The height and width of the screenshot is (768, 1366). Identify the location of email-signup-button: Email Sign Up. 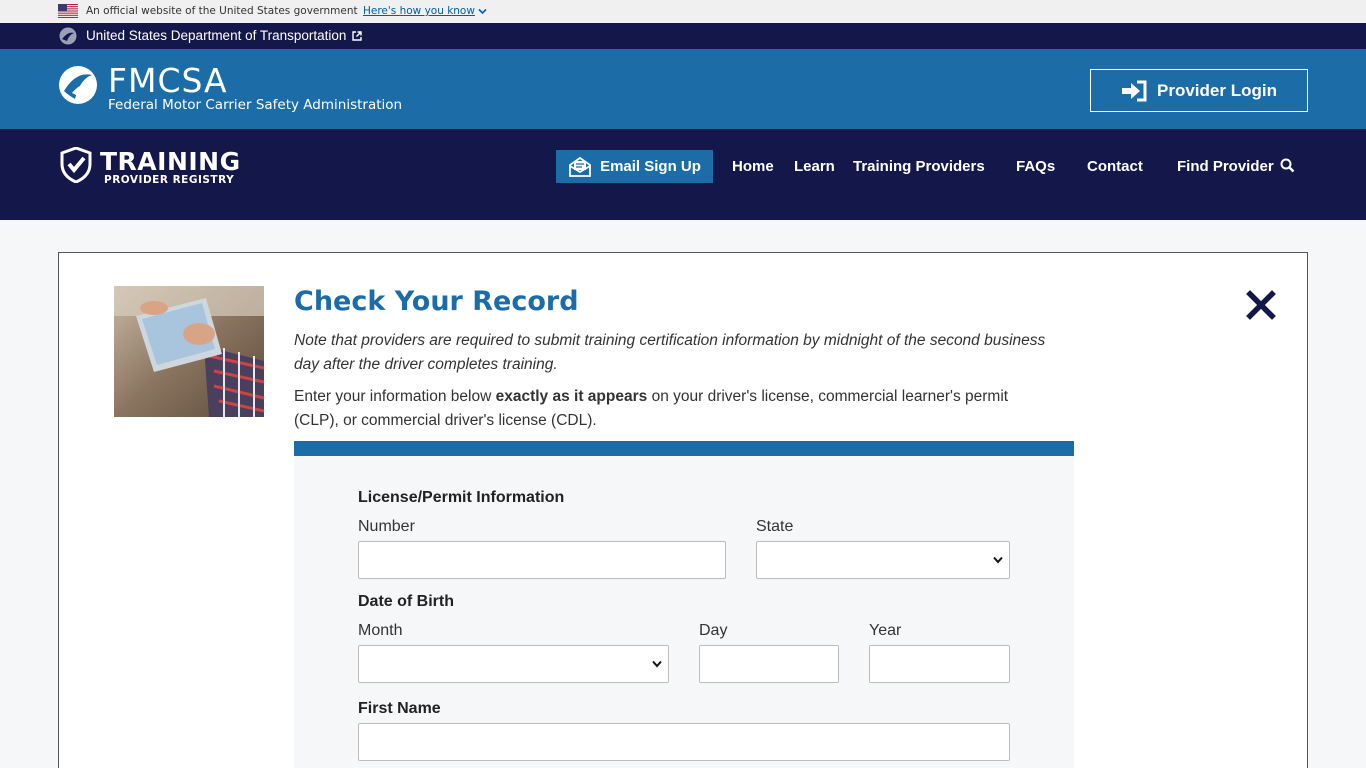
(634, 166).